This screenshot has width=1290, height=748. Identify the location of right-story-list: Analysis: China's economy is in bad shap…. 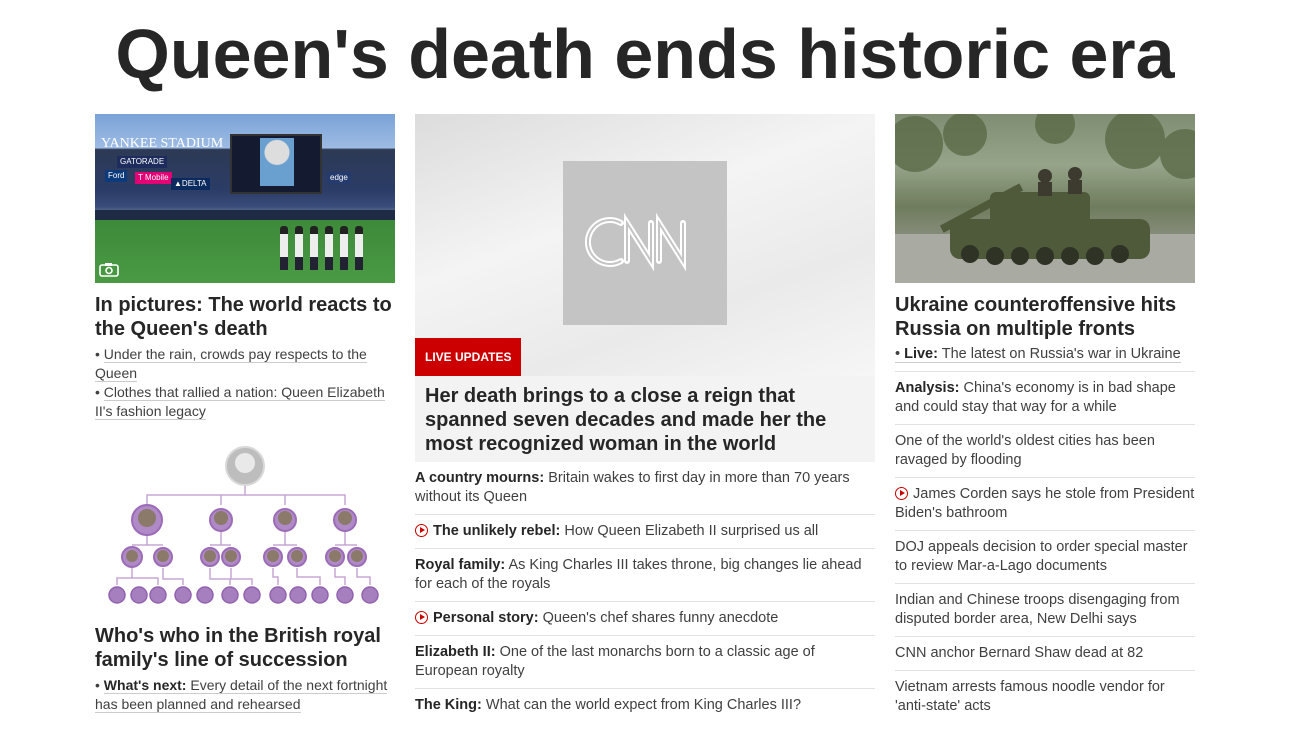
(1045, 547).